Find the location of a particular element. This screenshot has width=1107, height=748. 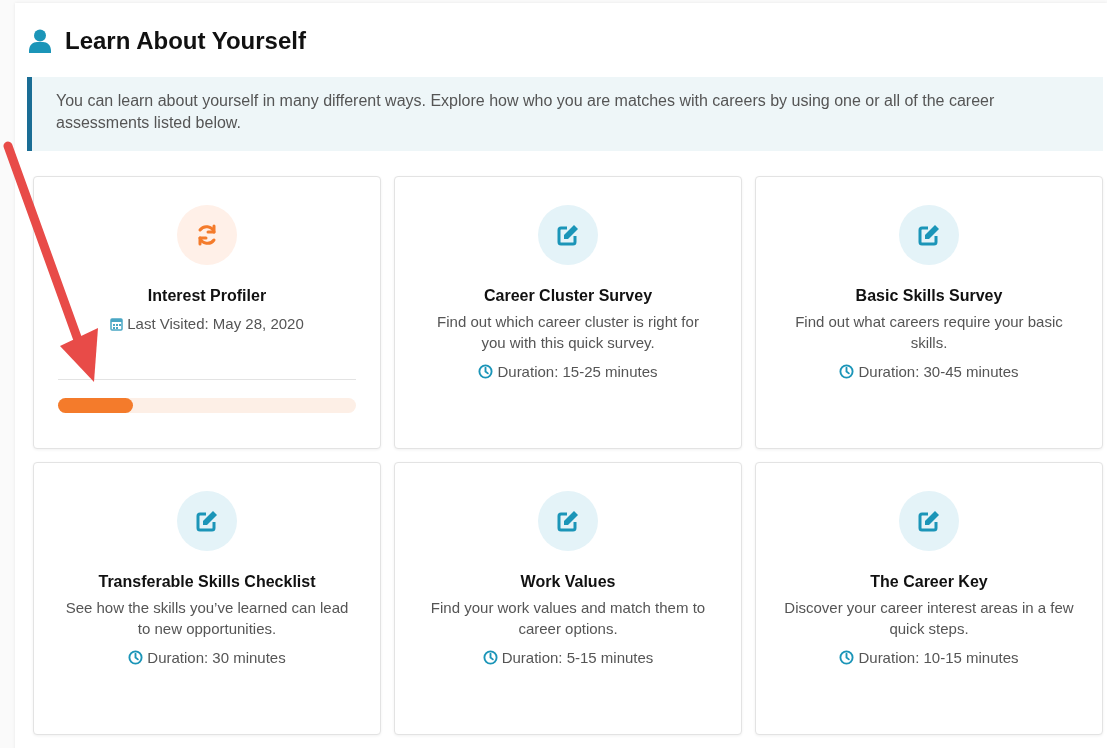

card-description: Discover your career interest areas in a few quick steps. is located at coordinates (929, 618).